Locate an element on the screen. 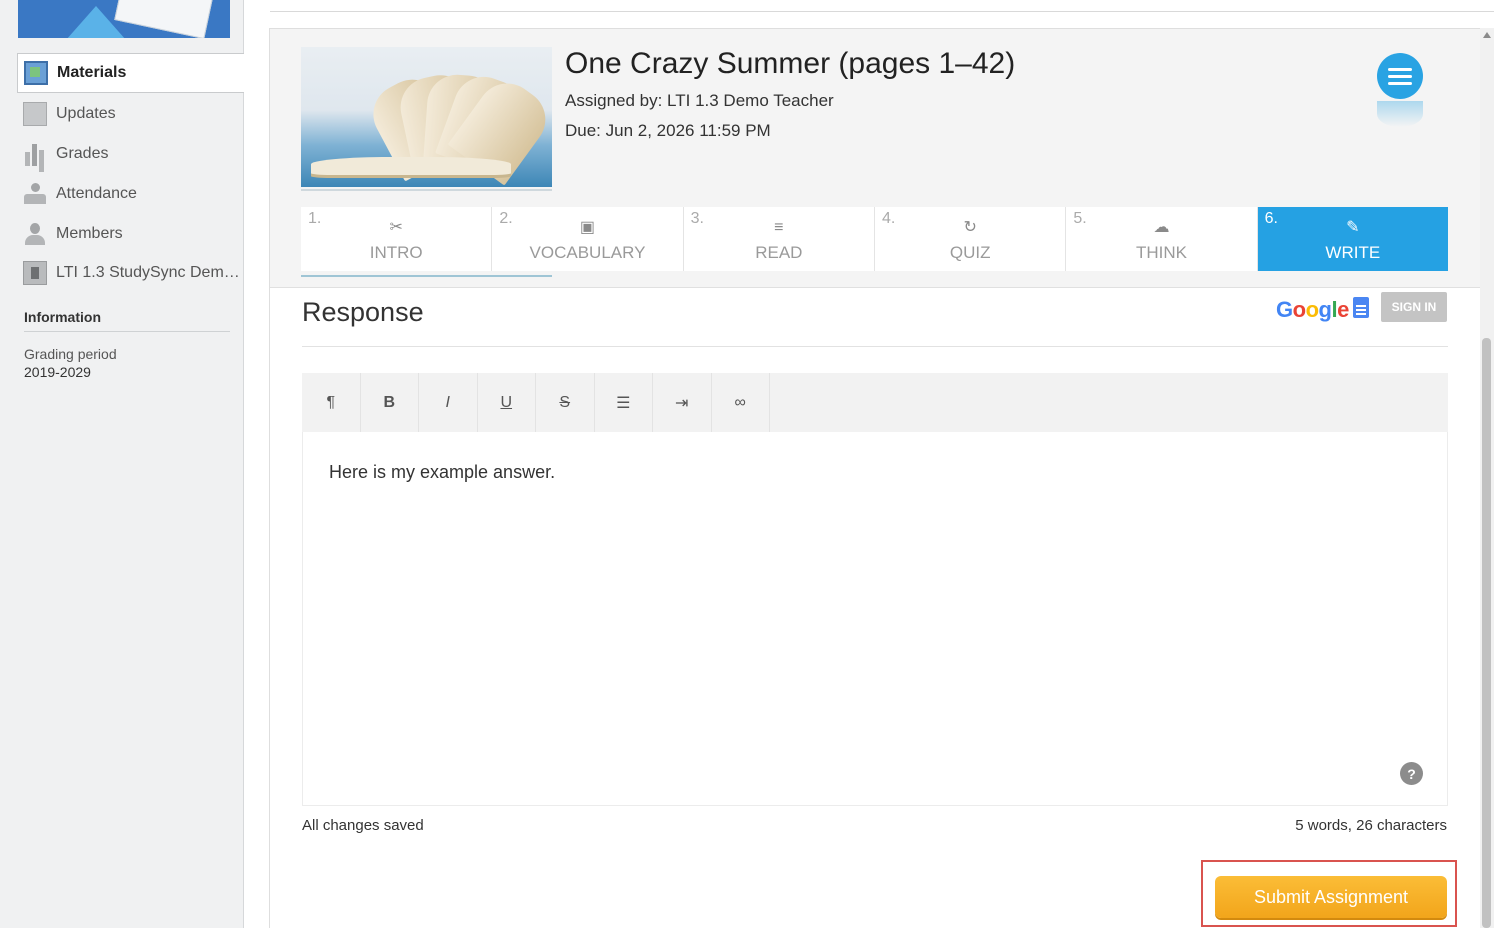 This screenshot has height=928, width=1508. google-docs-icon is located at coordinates (1361, 307).